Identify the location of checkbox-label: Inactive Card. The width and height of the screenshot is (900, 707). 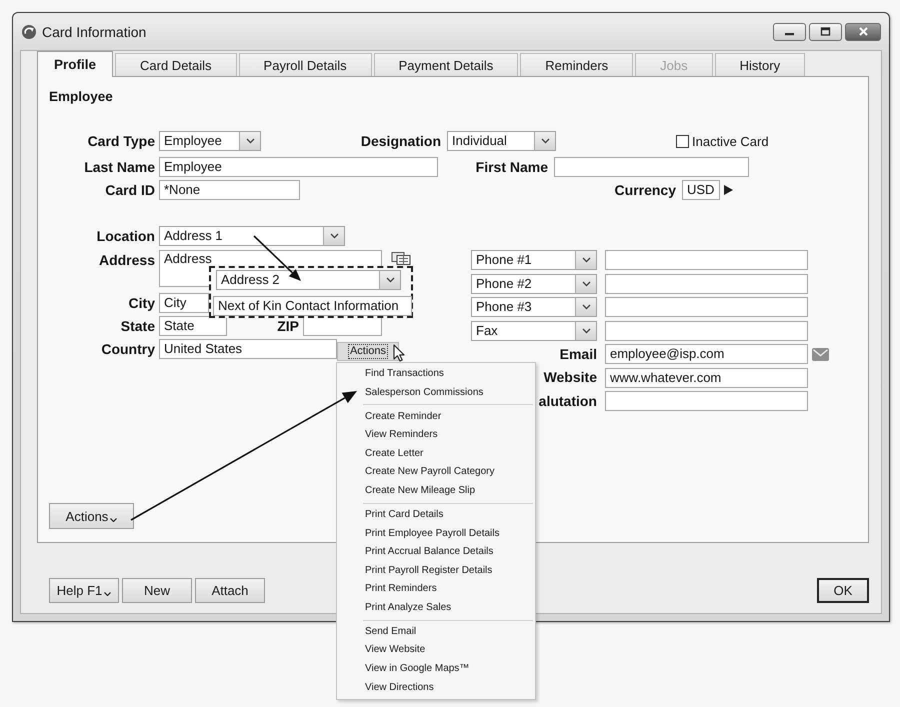
(730, 141).